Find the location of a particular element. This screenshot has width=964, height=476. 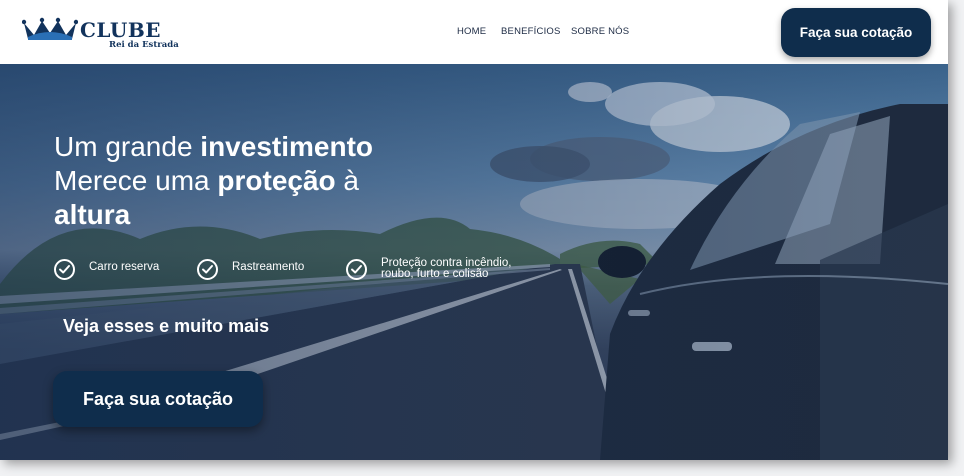

feature-label: Rastreamento is located at coordinates (268, 267).